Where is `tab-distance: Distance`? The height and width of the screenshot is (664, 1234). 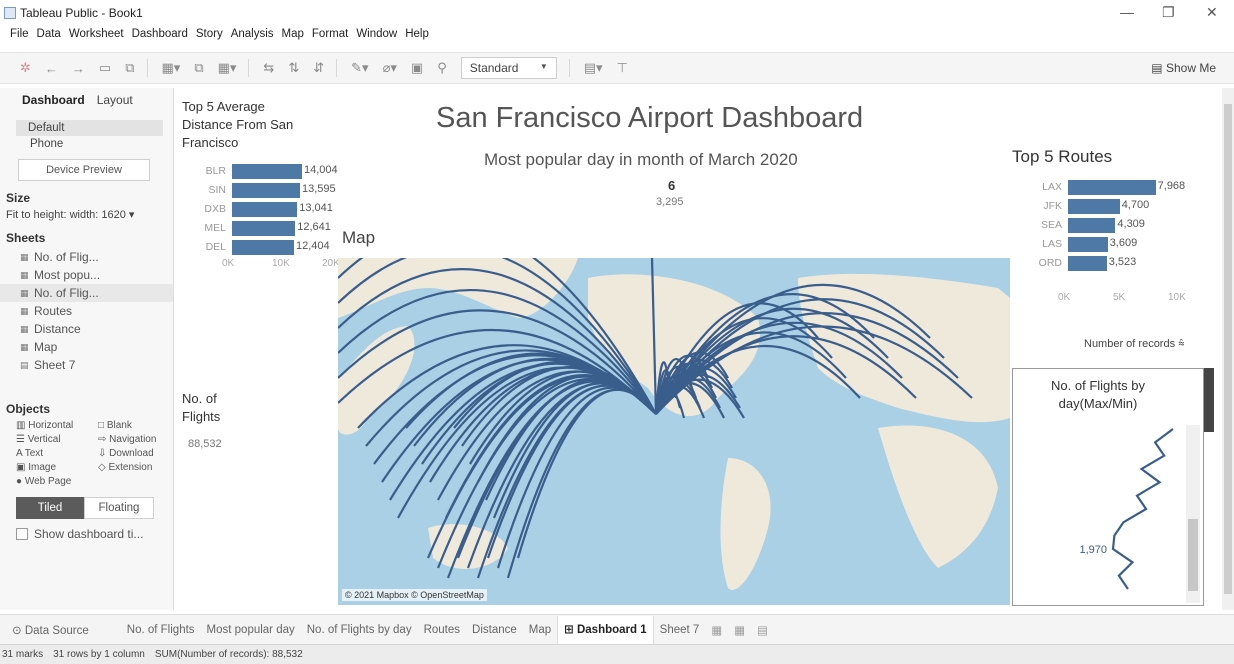
tab-distance: Distance is located at coordinates (494, 630).